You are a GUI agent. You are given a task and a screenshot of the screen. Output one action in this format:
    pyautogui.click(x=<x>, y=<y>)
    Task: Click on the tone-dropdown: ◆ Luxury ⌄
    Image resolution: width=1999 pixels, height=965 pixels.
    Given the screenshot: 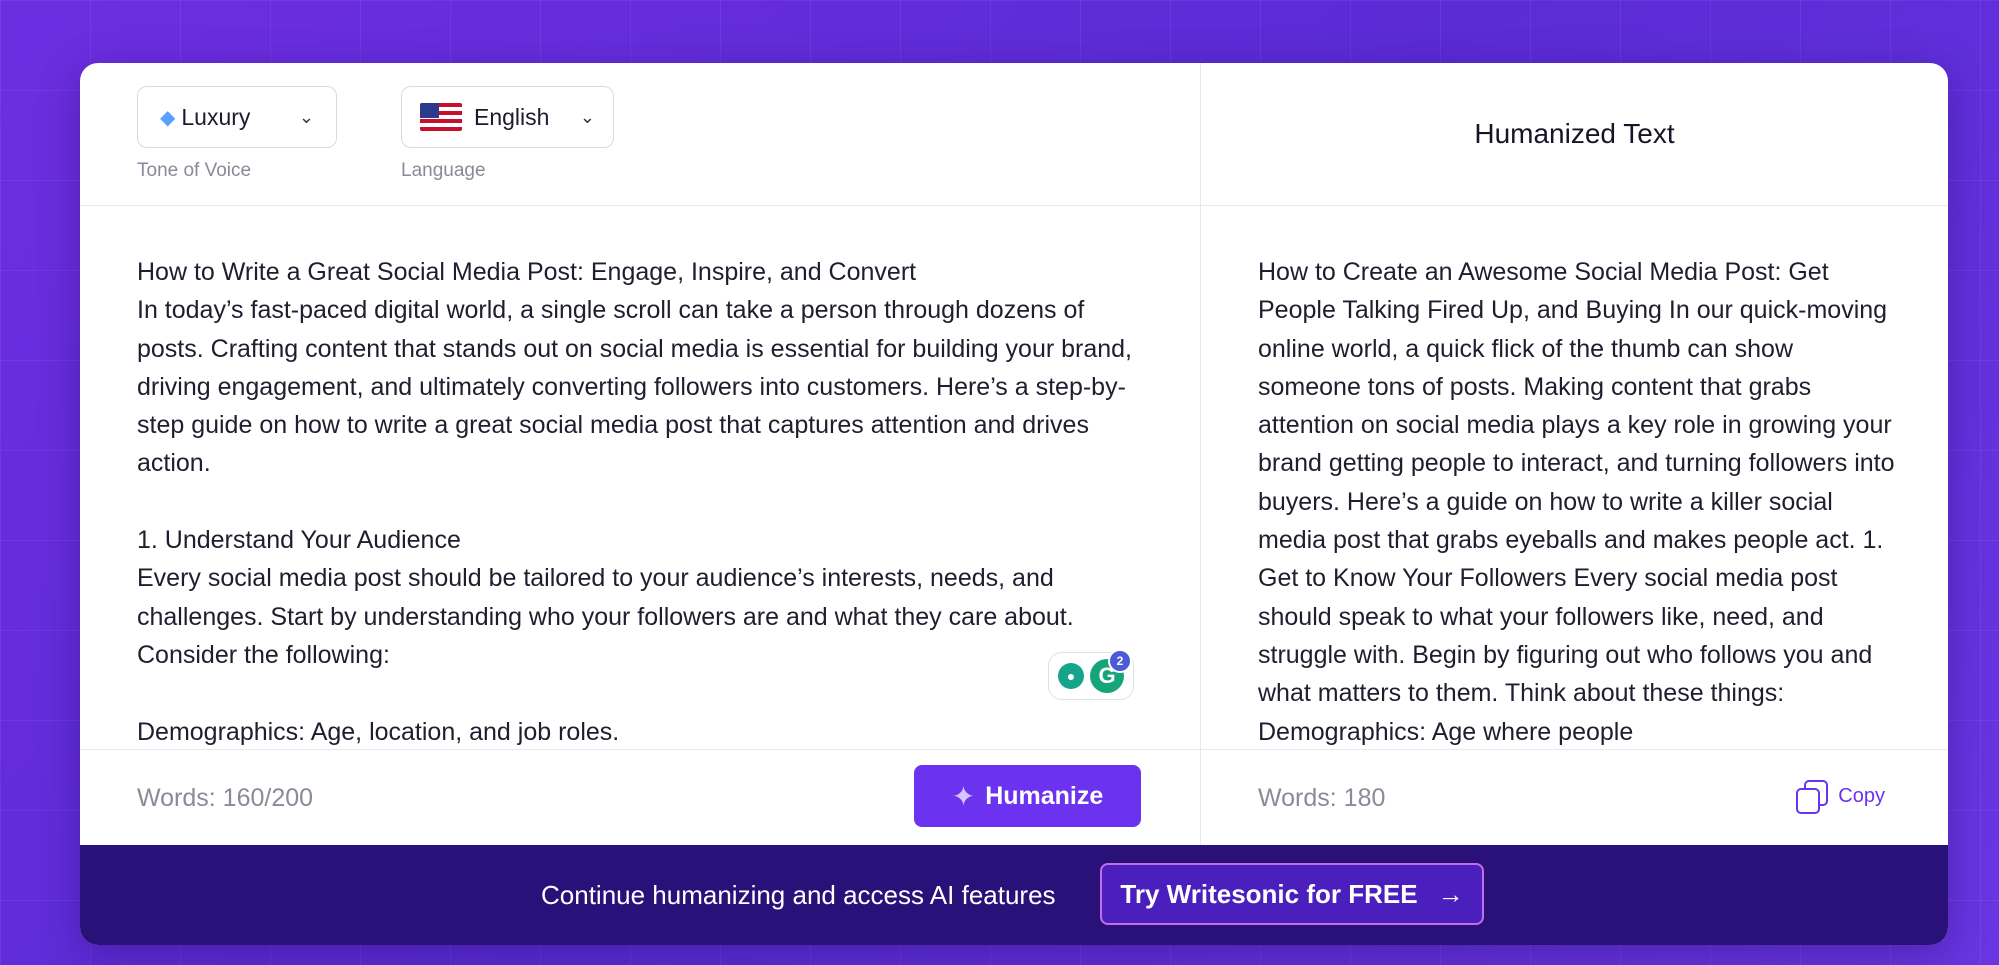 What is the action you would take?
    pyautogui.click(x=237, y=117)
    